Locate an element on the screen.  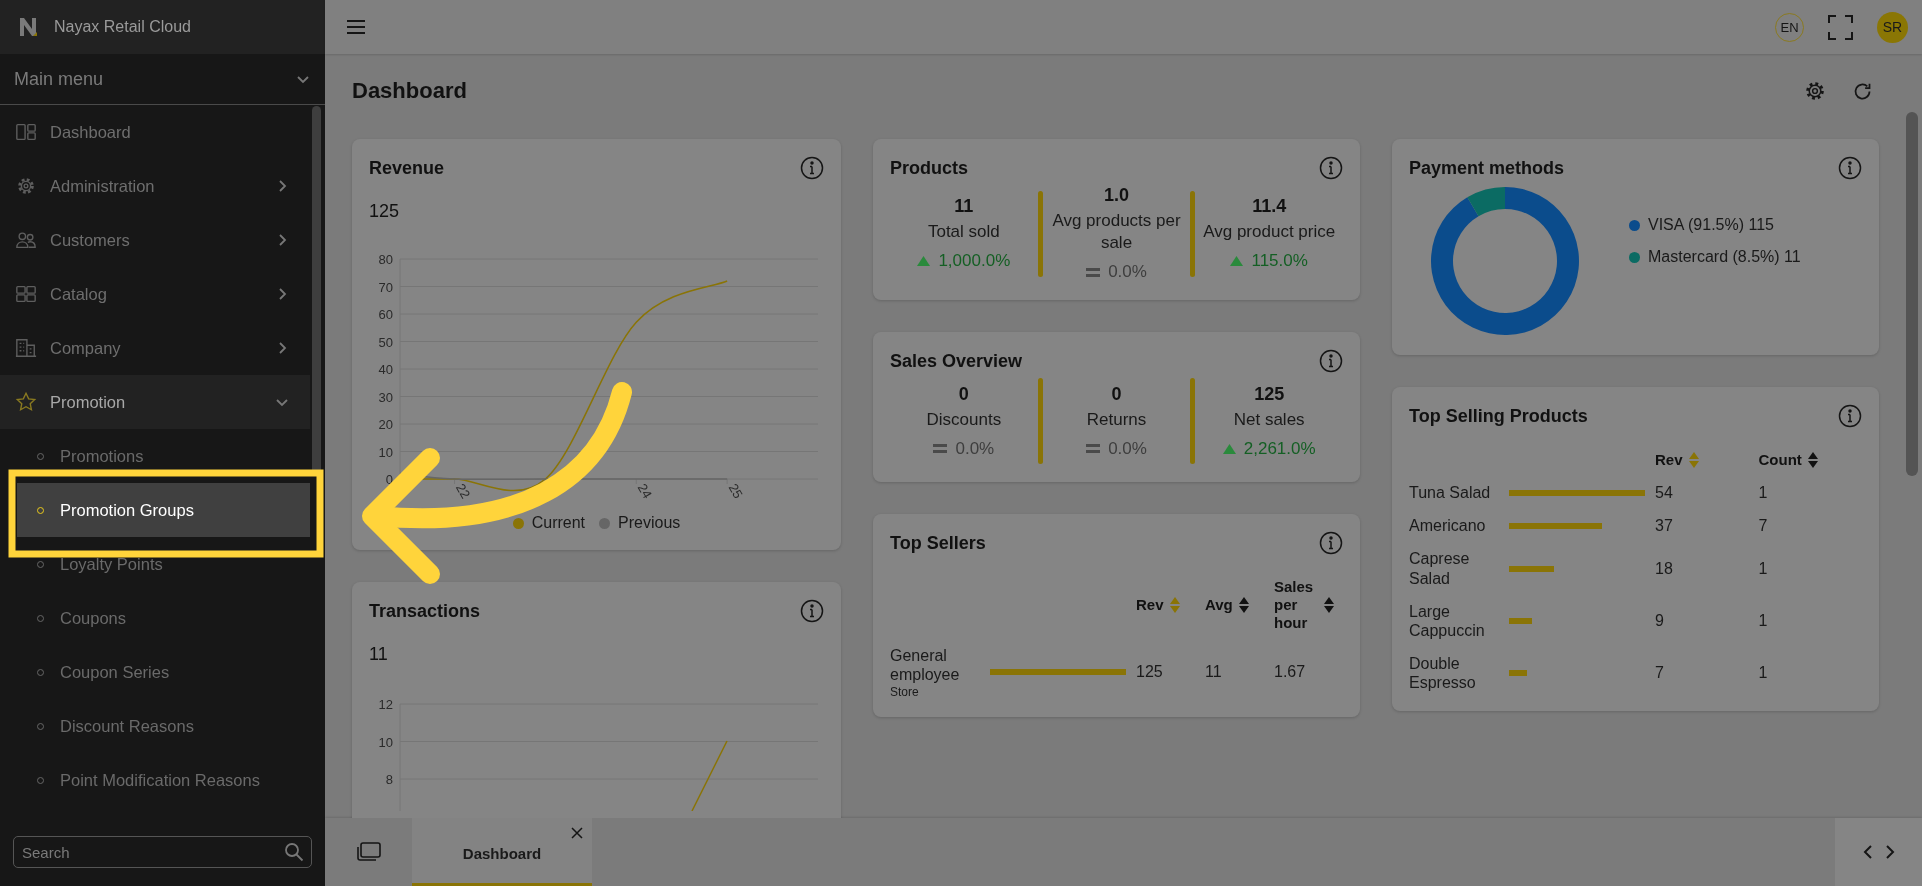
change-percent: 2,261.0% is located at coordinates (1279, 448).